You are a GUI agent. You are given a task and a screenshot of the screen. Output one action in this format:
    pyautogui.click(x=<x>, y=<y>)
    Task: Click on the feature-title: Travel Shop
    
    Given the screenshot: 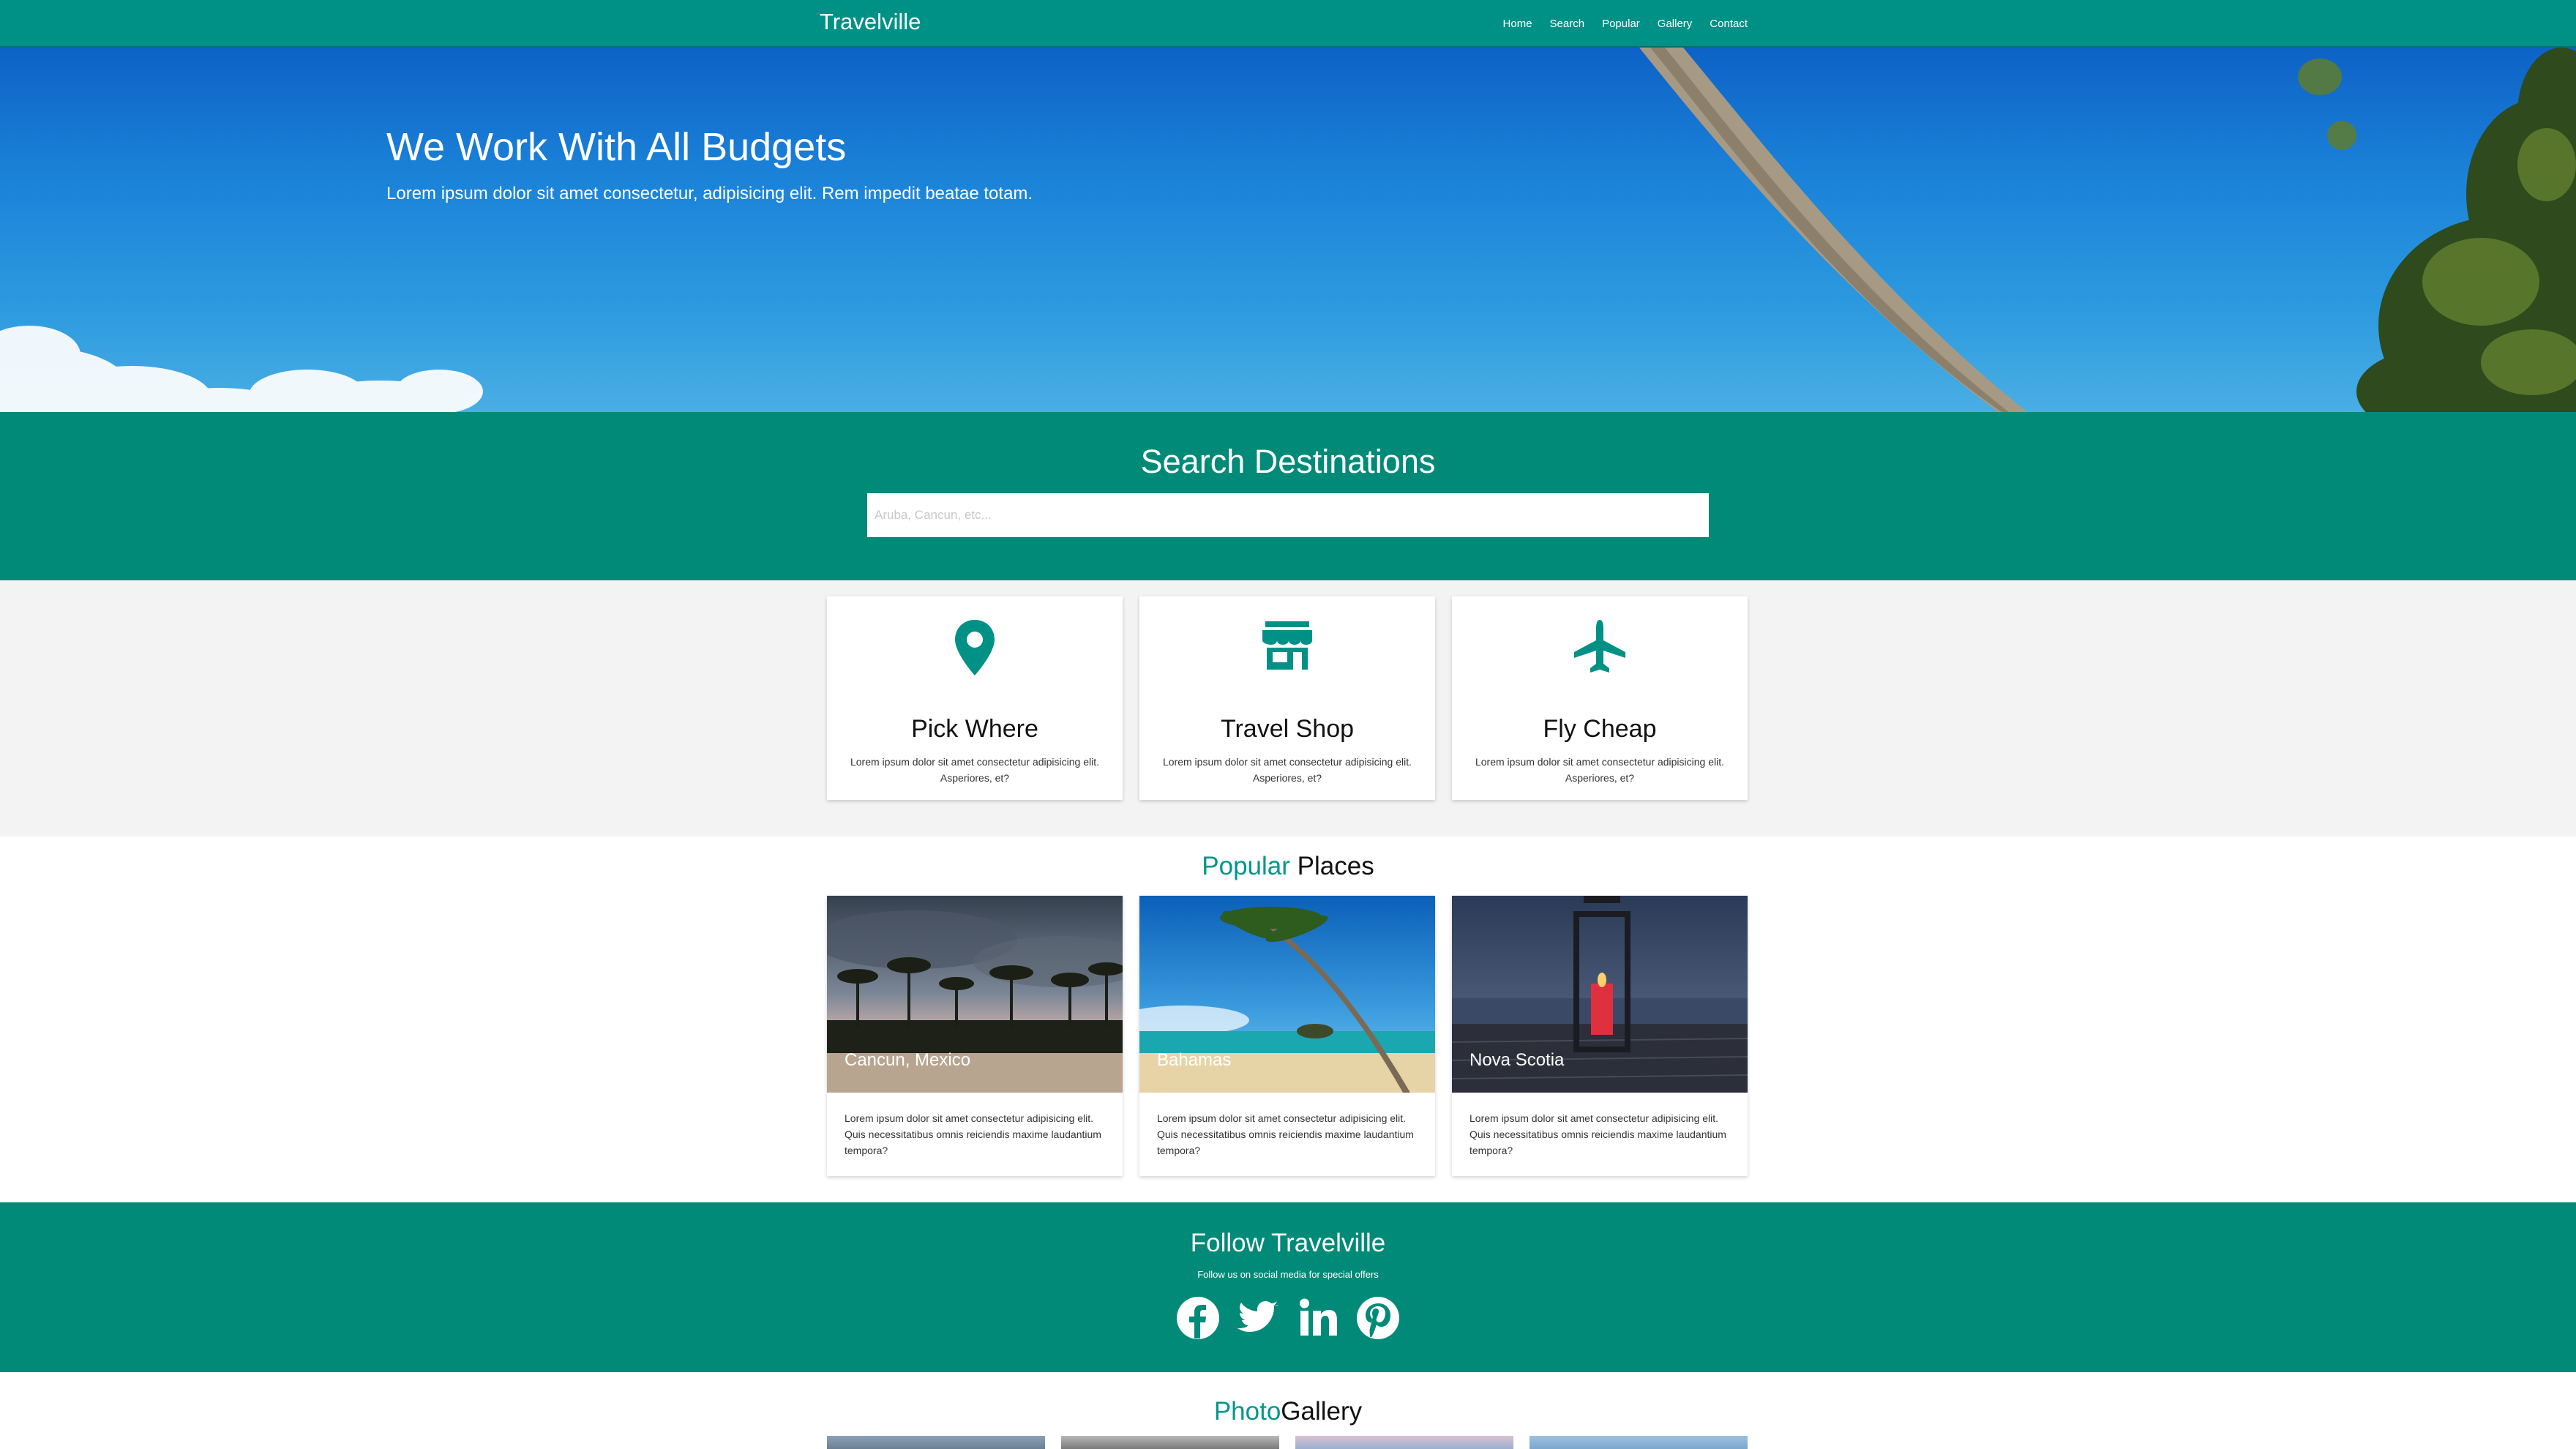 What is the action you would take?
    pyautogui.click(x=1287, y=729)
    